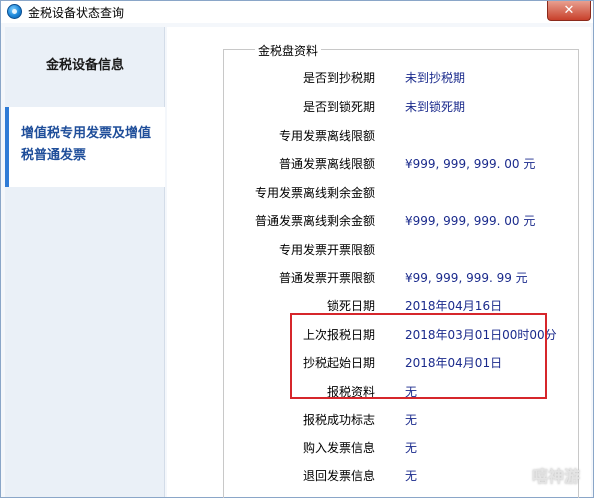 This screenshot has width=594, height=498. Describe the element at coordinates (466, 278) in the screenshot. I see `row-value: ¥99, 999, 999. 99 元` at that location.